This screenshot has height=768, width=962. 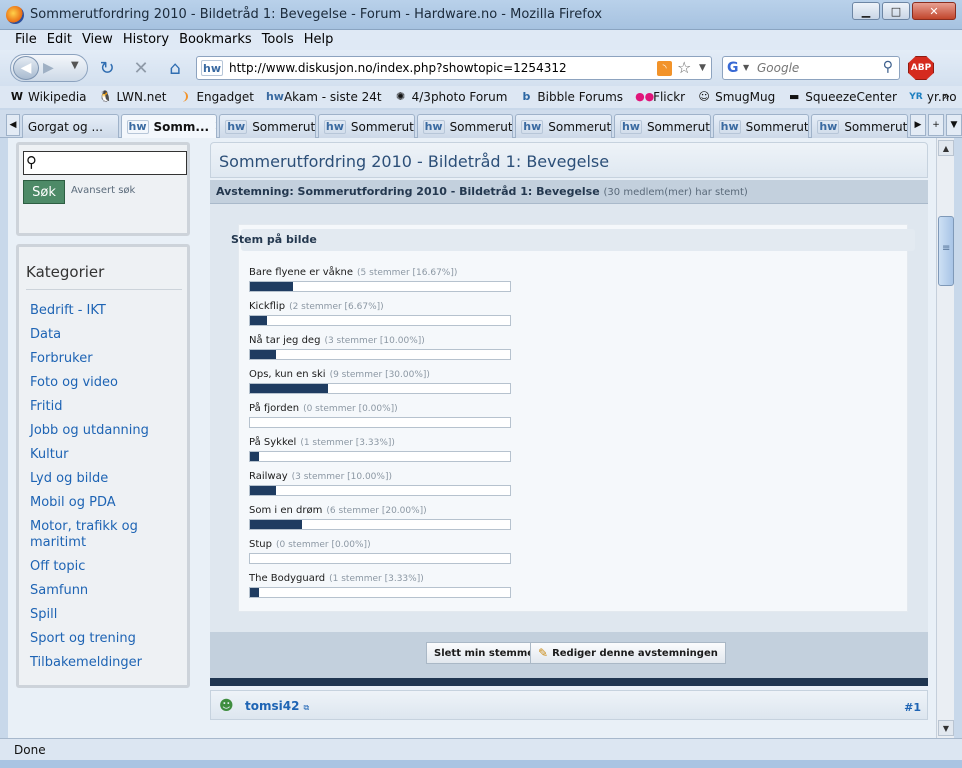 What do you see at coordinates (75, 65) in the screenshot?
I see `history-dropdown-icon: ▼` at bounding box center [75, 65].